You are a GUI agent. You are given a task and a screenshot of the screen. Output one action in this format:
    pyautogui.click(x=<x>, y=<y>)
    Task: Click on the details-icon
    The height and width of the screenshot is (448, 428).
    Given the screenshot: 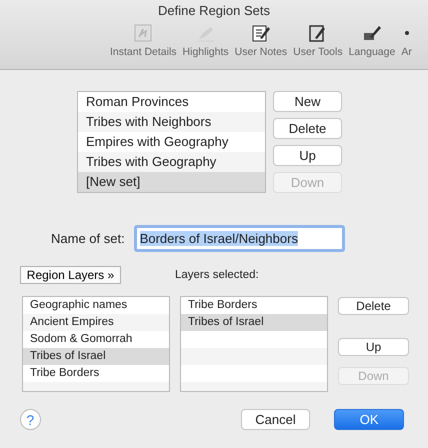 What is the action you would take?
    pyautogui.click(x=143, y=33)
    